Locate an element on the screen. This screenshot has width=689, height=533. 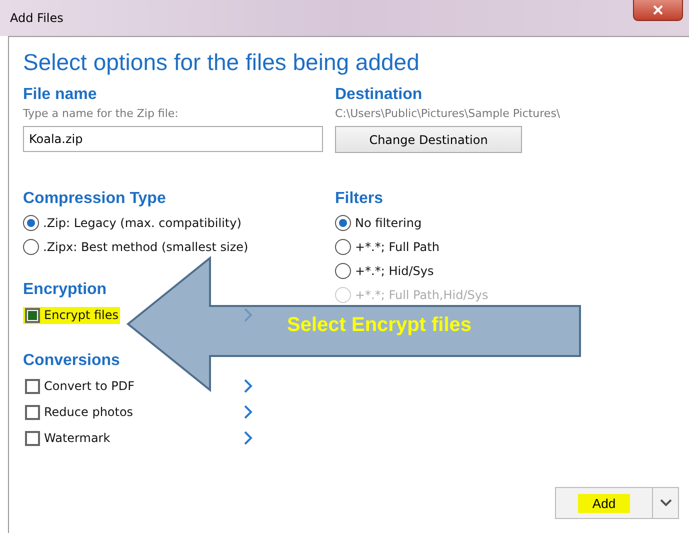
window-title: Add Files is located at coordinates (37, 18).